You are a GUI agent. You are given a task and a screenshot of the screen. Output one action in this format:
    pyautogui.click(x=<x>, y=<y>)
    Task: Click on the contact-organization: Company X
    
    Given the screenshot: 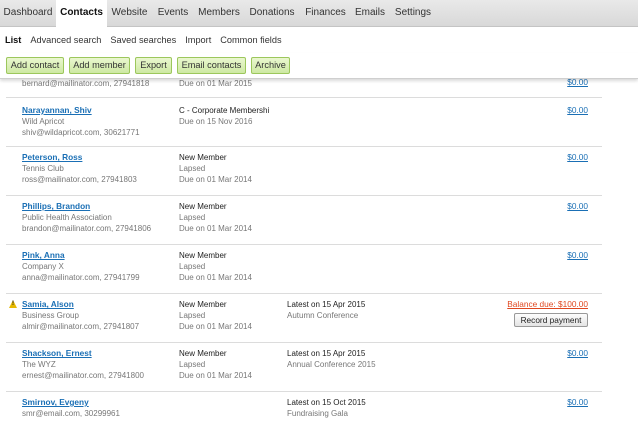 What is the action you would take?
    pyautogui.click(x=43, y=266)
    